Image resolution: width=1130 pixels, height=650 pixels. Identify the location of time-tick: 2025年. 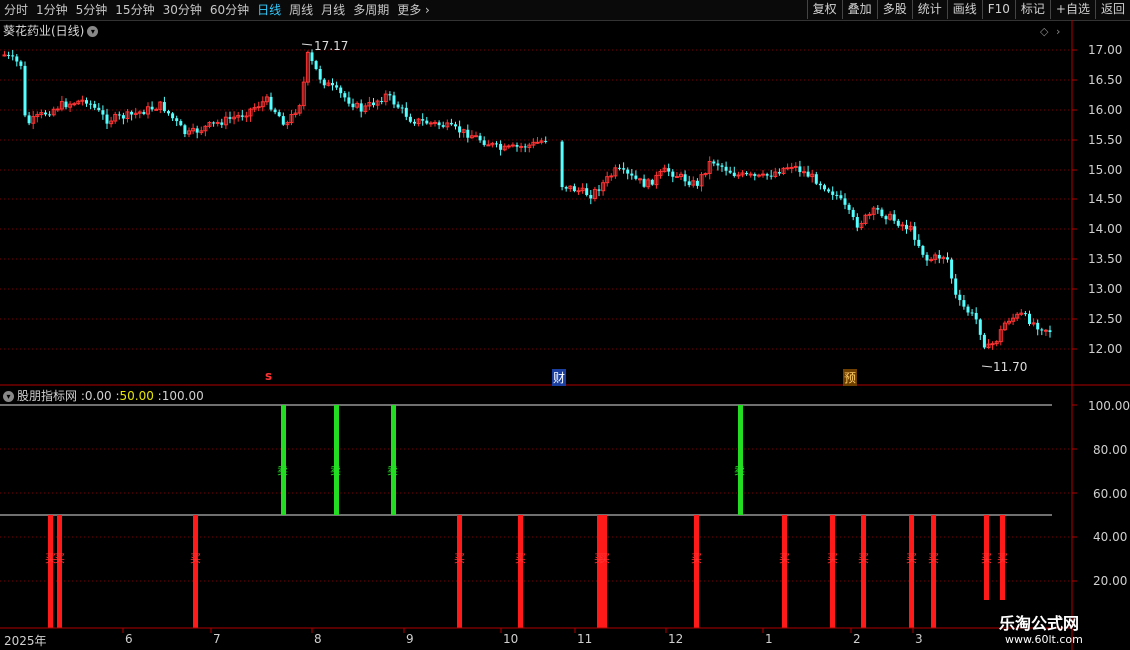
(25, 641).